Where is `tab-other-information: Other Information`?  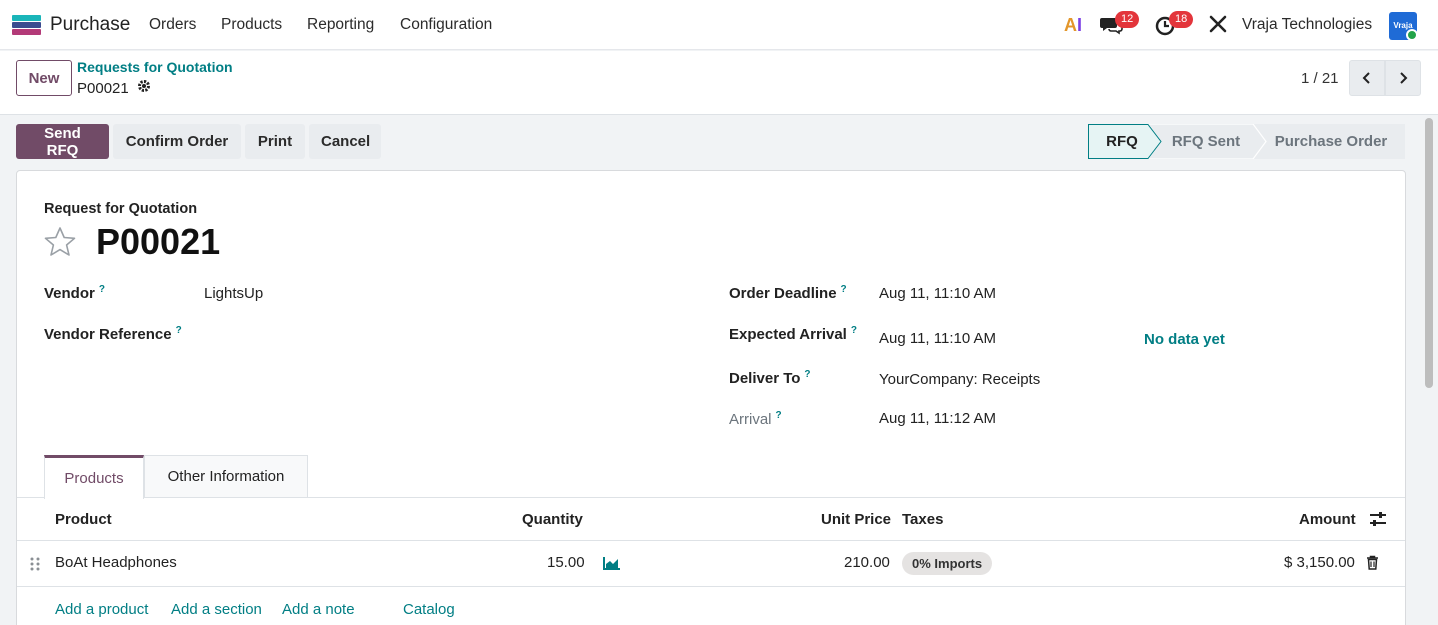 tab-other-information: Other Information is located at coordinates (226, 476).